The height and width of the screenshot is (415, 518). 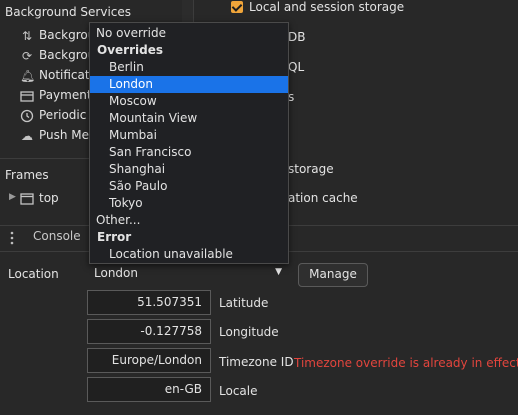 What do you see at coordinates (126, 203) in the screenshot?
I see `option-label: Tokyo` at bounding box center [126, 203].